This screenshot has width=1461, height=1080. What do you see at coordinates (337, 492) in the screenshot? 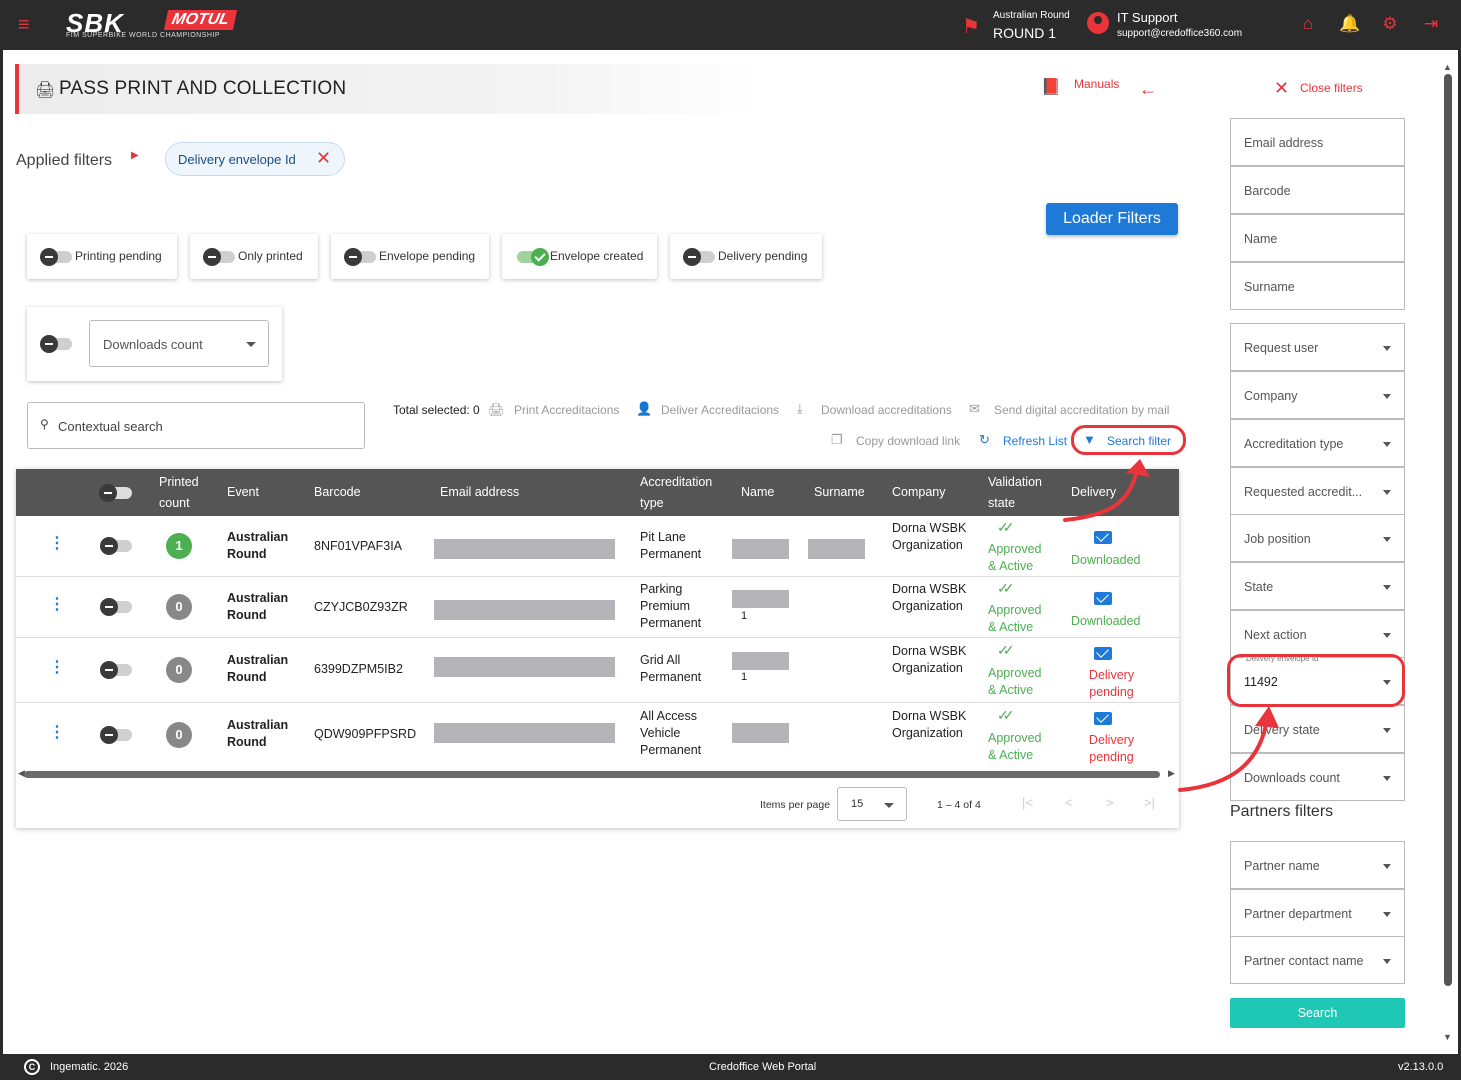
I see `col-barcode: Barcode` at bounding box center [337, 492].